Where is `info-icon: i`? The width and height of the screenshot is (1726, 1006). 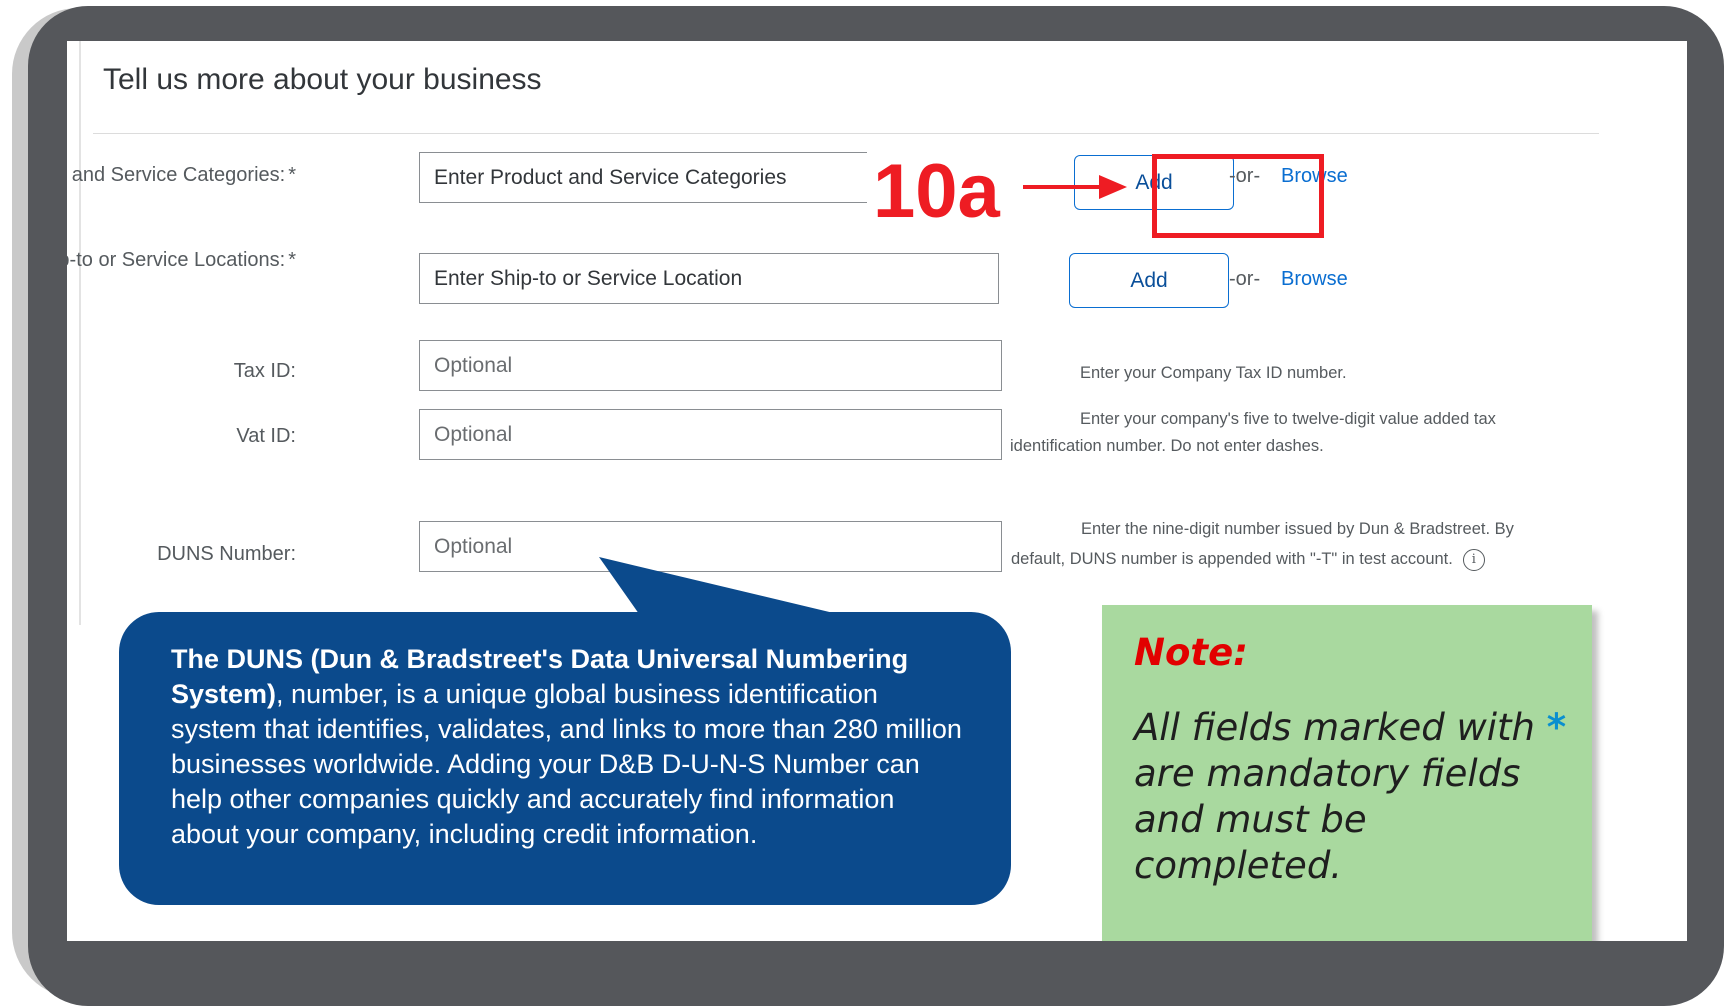
info-icon: i is located at coordinates (1473, 559).